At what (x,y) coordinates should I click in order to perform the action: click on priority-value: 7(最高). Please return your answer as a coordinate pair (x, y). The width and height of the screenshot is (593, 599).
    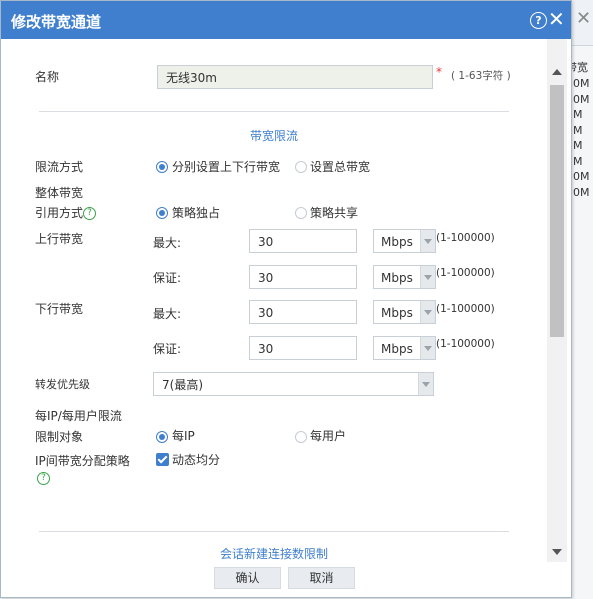
    Looking at the image, I should click on (182, 385).